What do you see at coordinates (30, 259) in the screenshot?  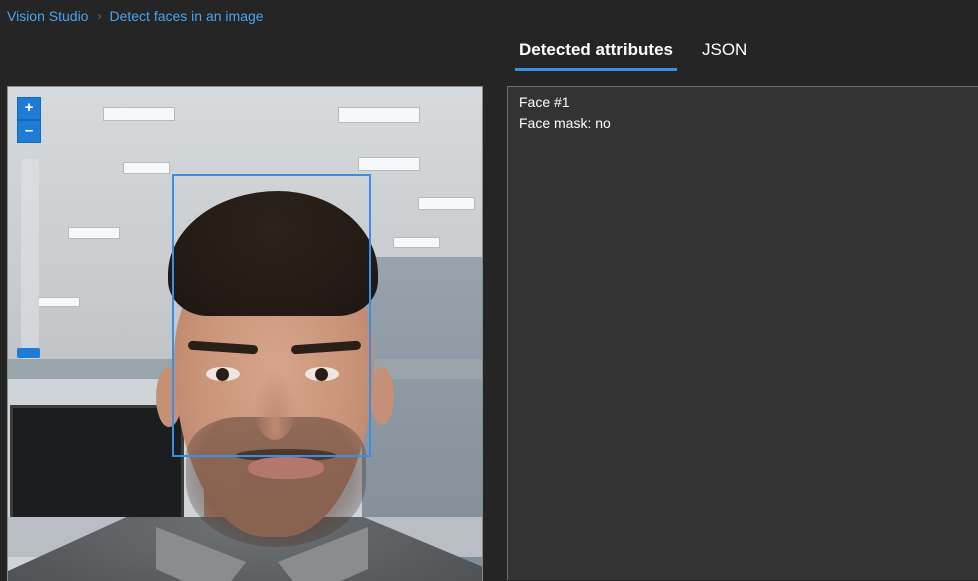 I see `zoom-slider-track` at bounding box center [30, 259].